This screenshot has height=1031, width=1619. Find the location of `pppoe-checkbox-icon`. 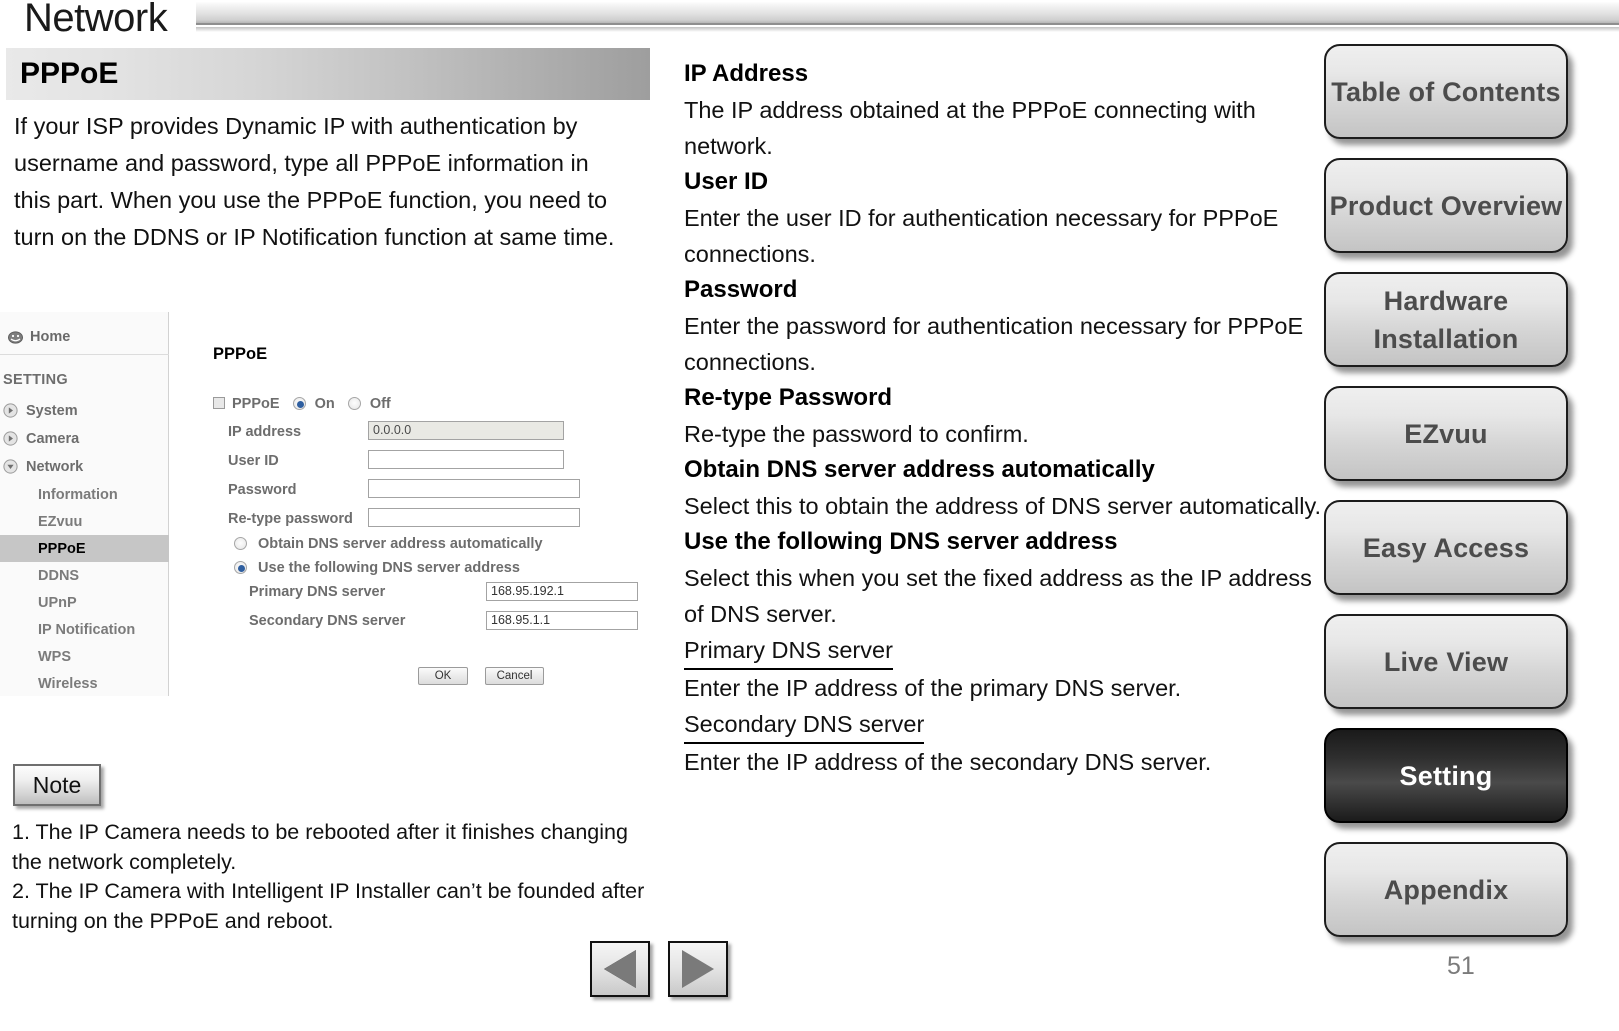

pppoe-checkbox-icon is located at coordinates (219, 403).